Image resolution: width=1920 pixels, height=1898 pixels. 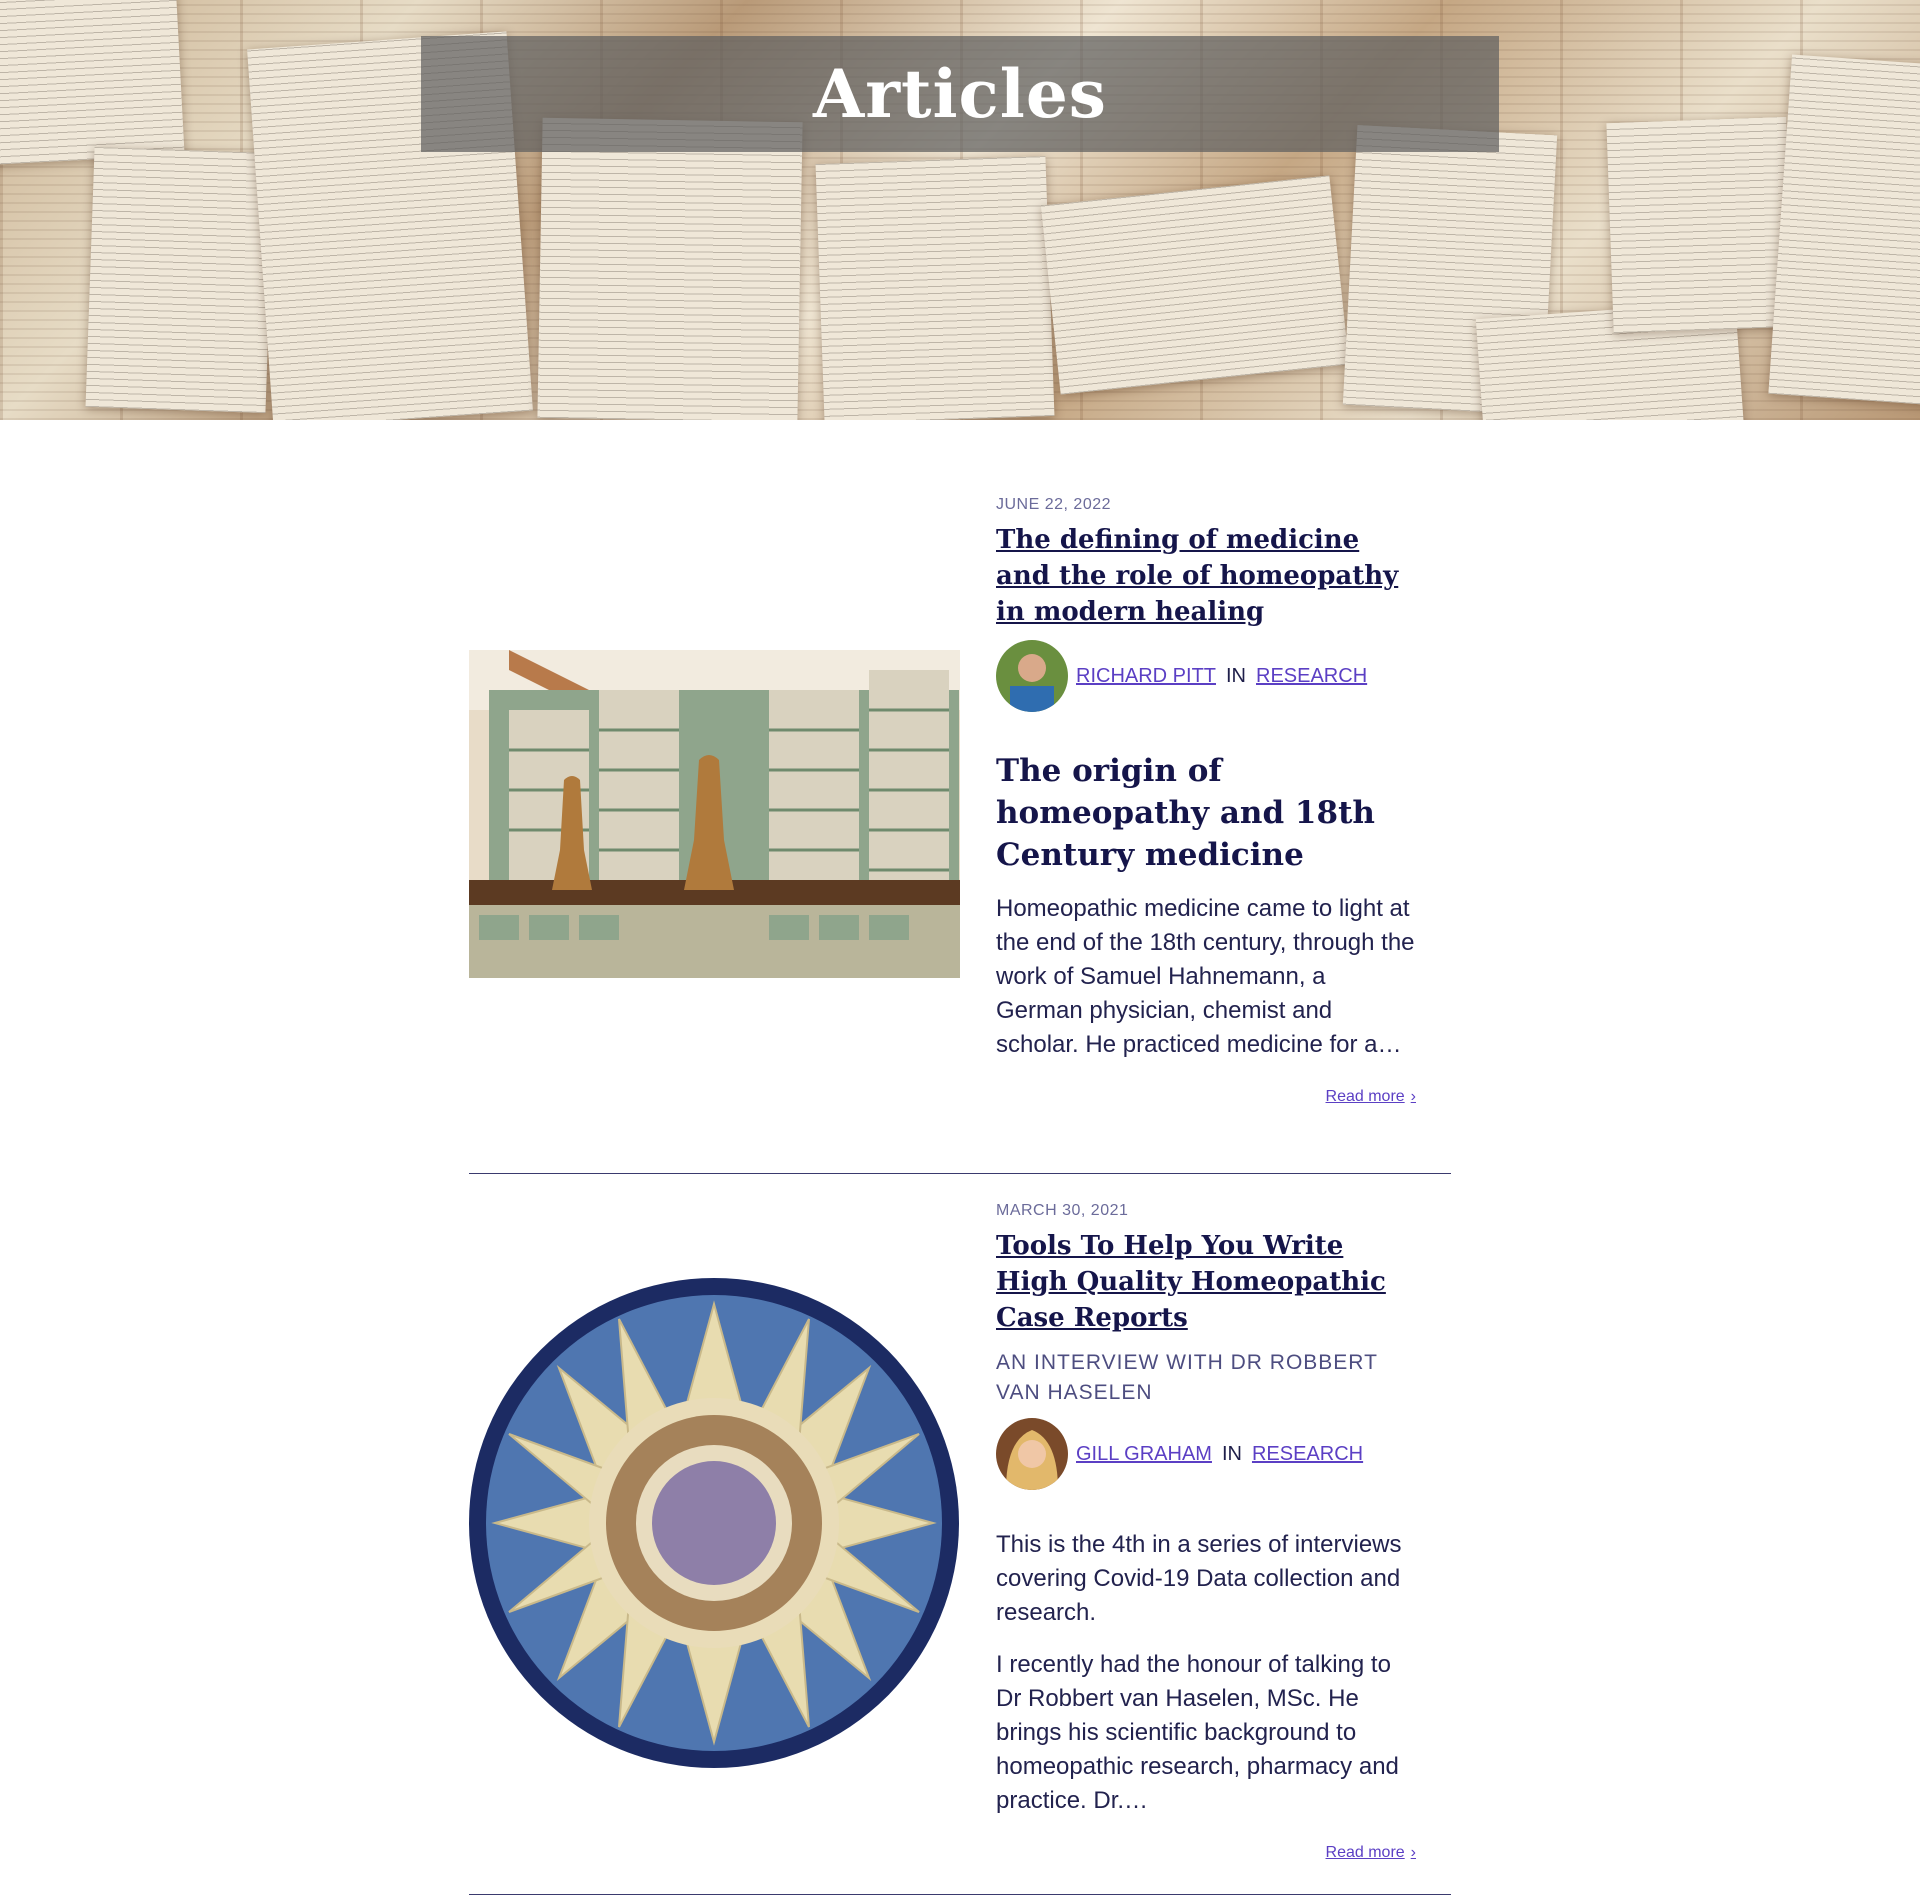 What do you see at coordinates (1054, 504) in the screenshot?
I see `article-date: JUNE 22, 2022` at bounding box center [1054, 504].